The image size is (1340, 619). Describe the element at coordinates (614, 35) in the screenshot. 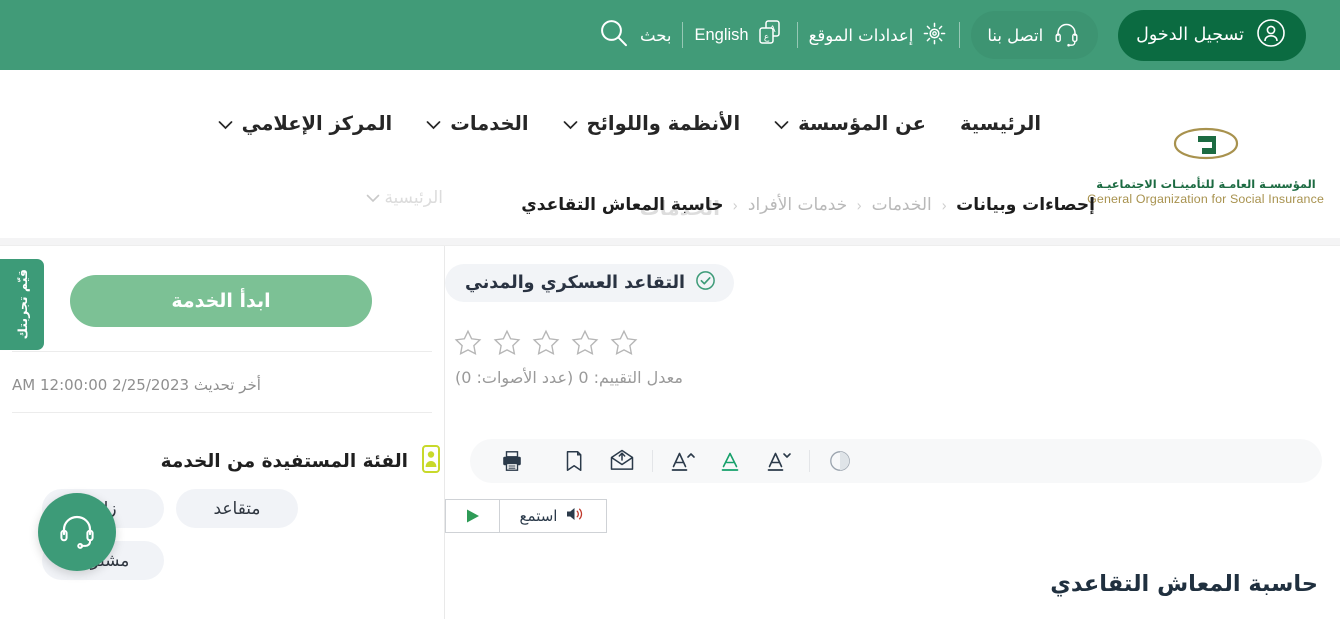

I see `search-icon` at that location.